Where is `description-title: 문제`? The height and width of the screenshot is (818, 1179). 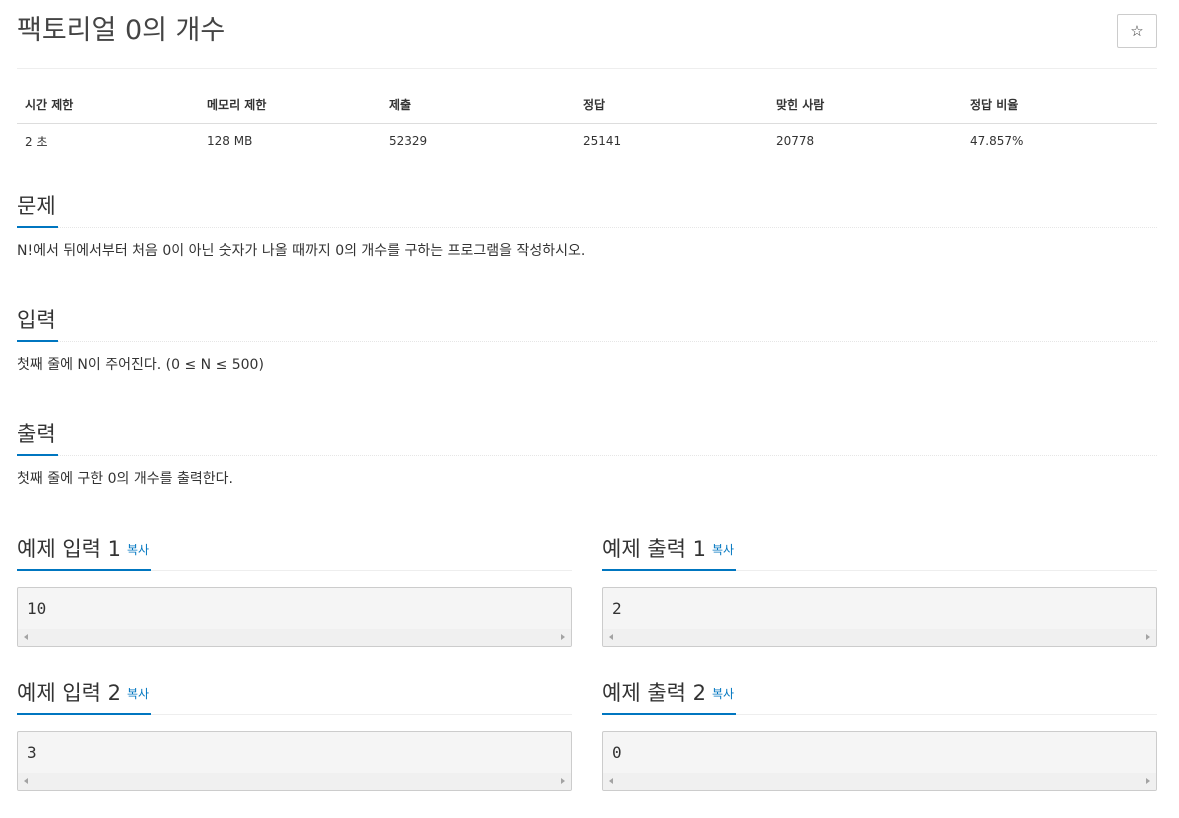
description-title: 문제 is located at coordinates (37, 210).